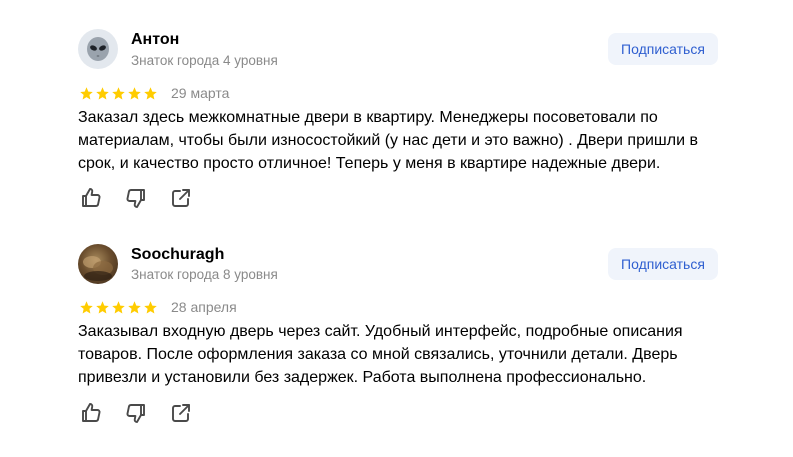 The image size is (793, 457). I want to click on alien-icon, so click(98, 49).